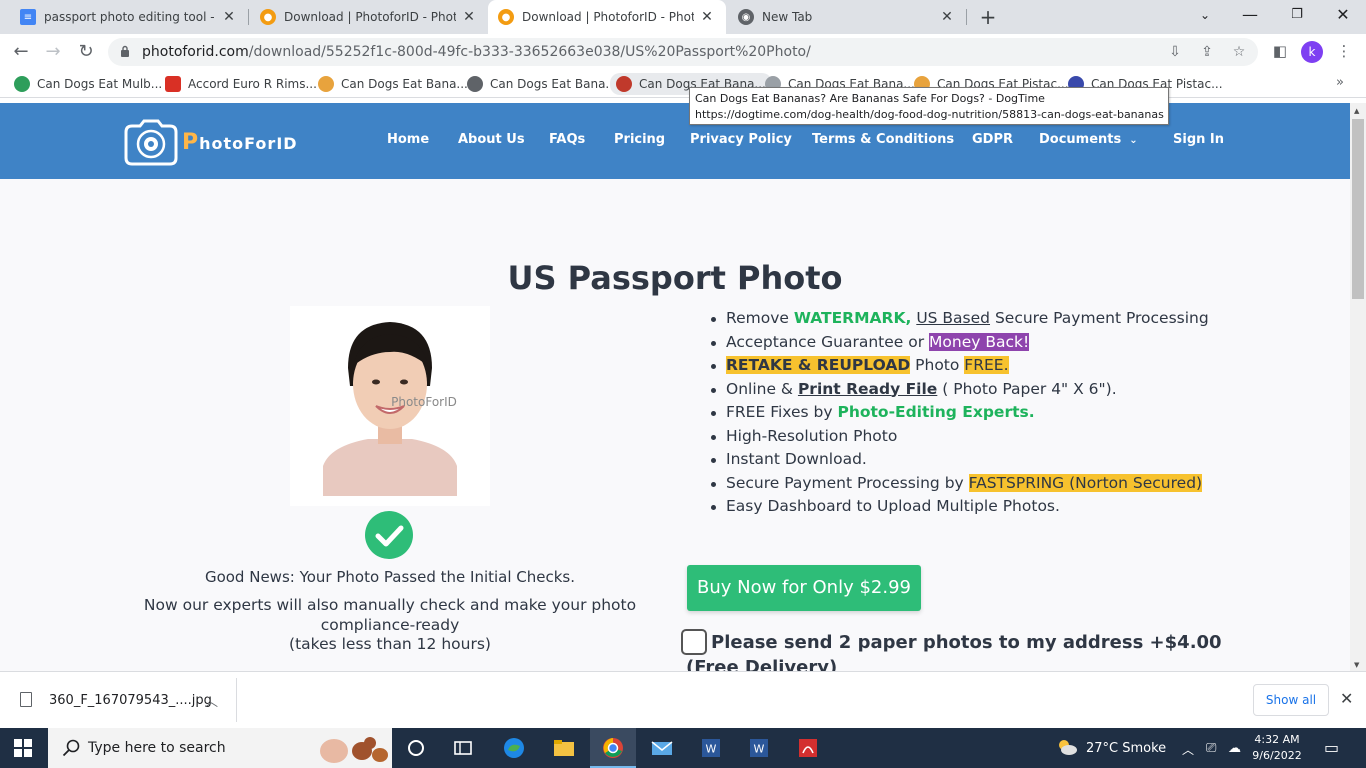  Describe the element at coordinates (1297, 14) in the screenshot. I see `restore-icon: ❐` at that location.